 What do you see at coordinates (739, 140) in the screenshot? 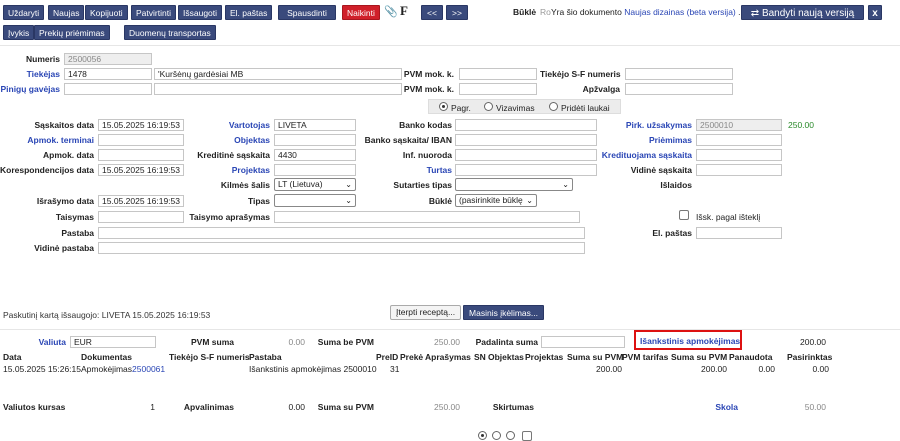
I see `priemimas-field` at bounding box center [739, 140].